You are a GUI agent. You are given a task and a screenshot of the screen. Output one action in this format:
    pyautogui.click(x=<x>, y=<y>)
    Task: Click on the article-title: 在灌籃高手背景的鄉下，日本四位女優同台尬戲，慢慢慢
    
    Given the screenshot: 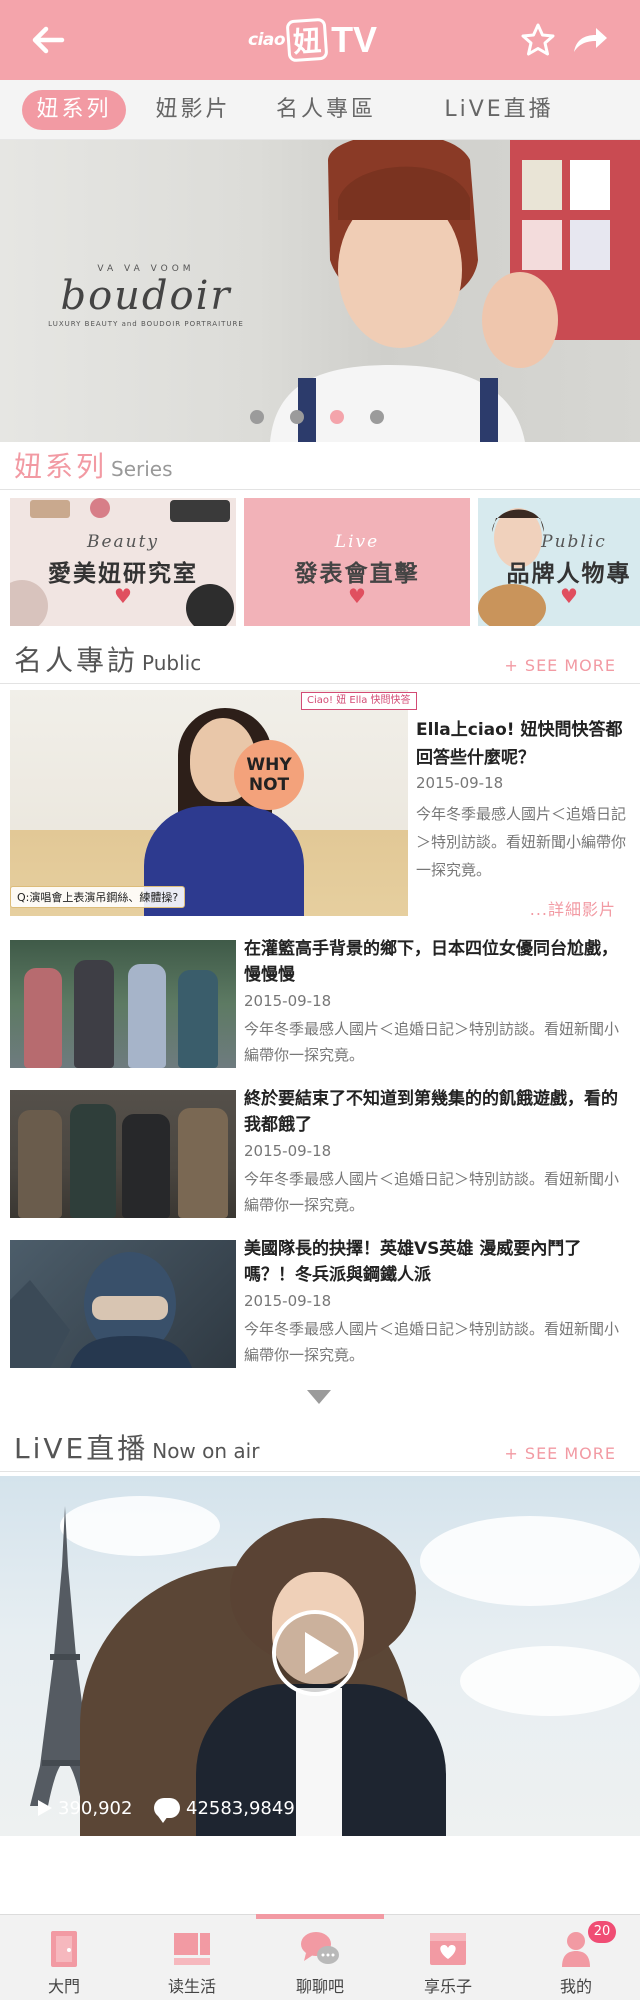 What is the action you would take?
    pyautogui.click(x=435, y=962)
    